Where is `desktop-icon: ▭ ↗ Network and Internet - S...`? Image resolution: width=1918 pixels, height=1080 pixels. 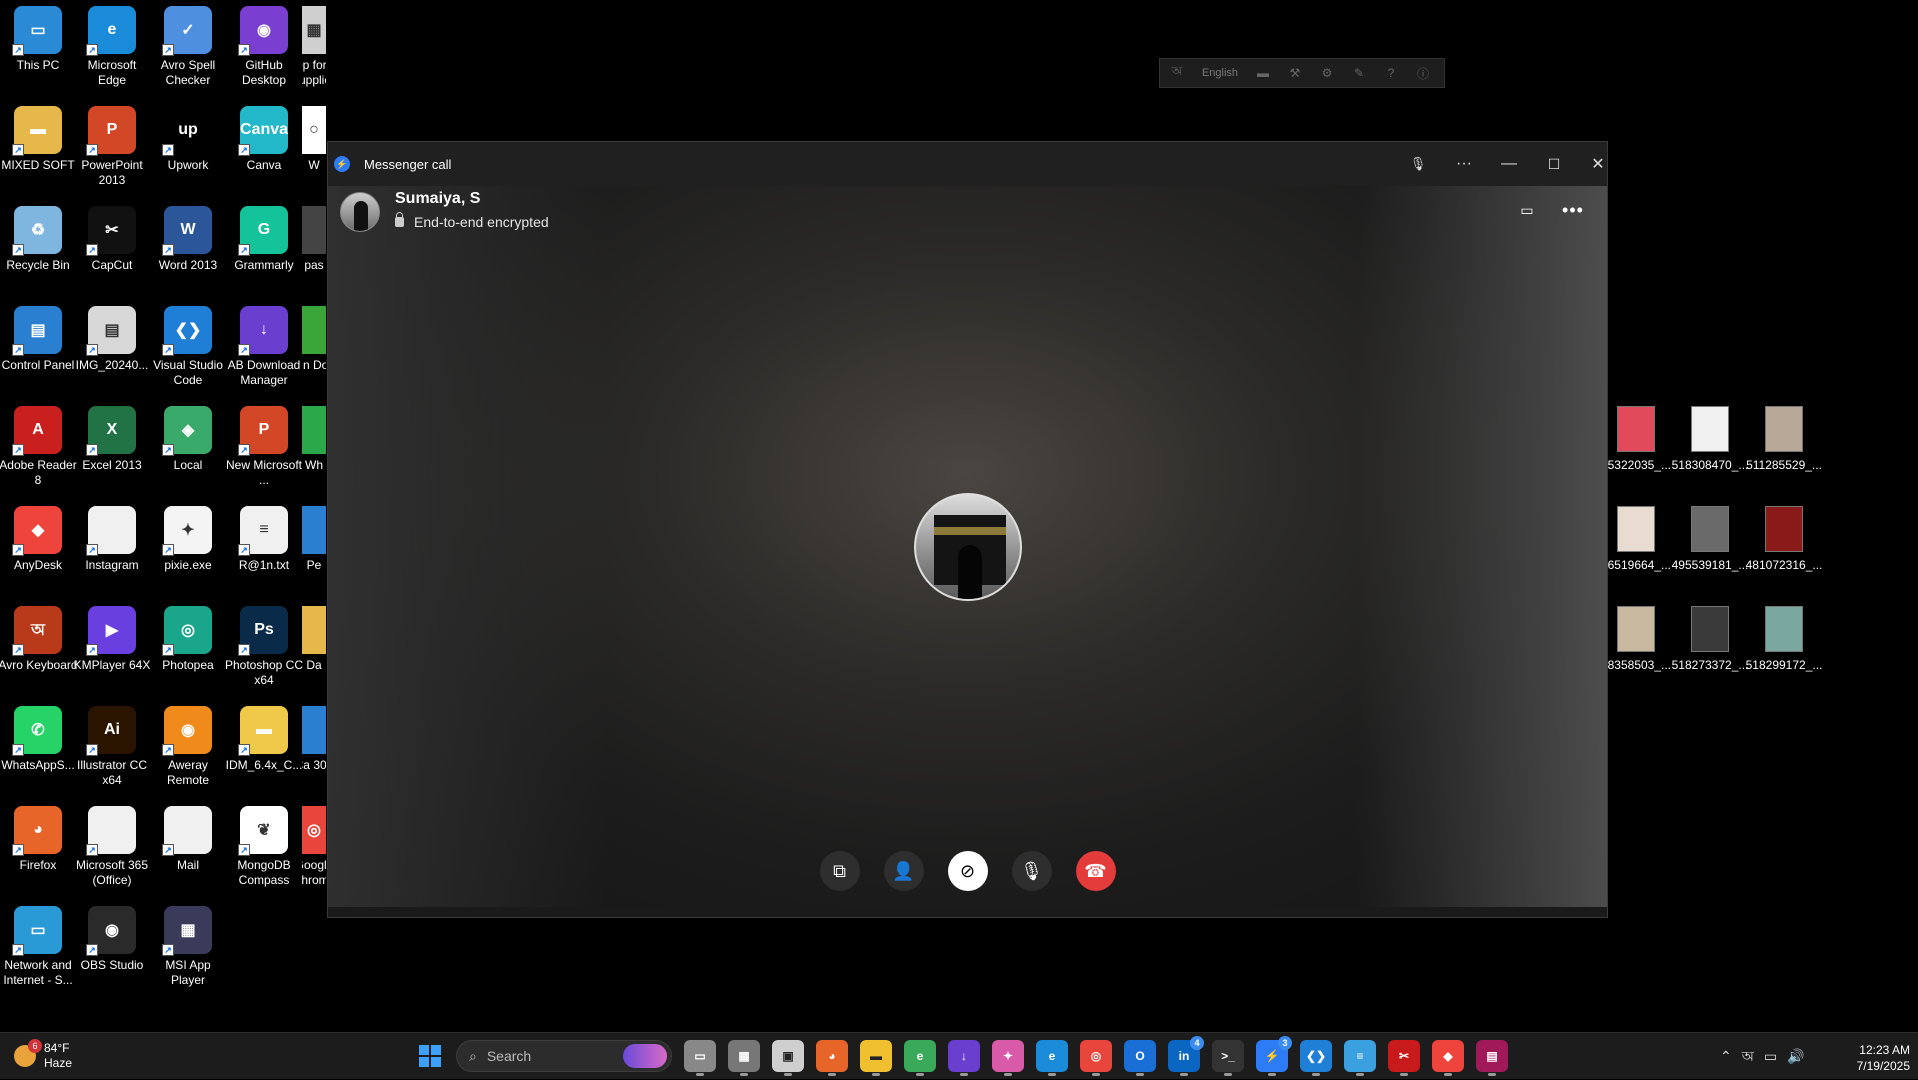
desktop-icon: ▭ ↗ Network and Internet - S... is located at coordinates (38, 947).